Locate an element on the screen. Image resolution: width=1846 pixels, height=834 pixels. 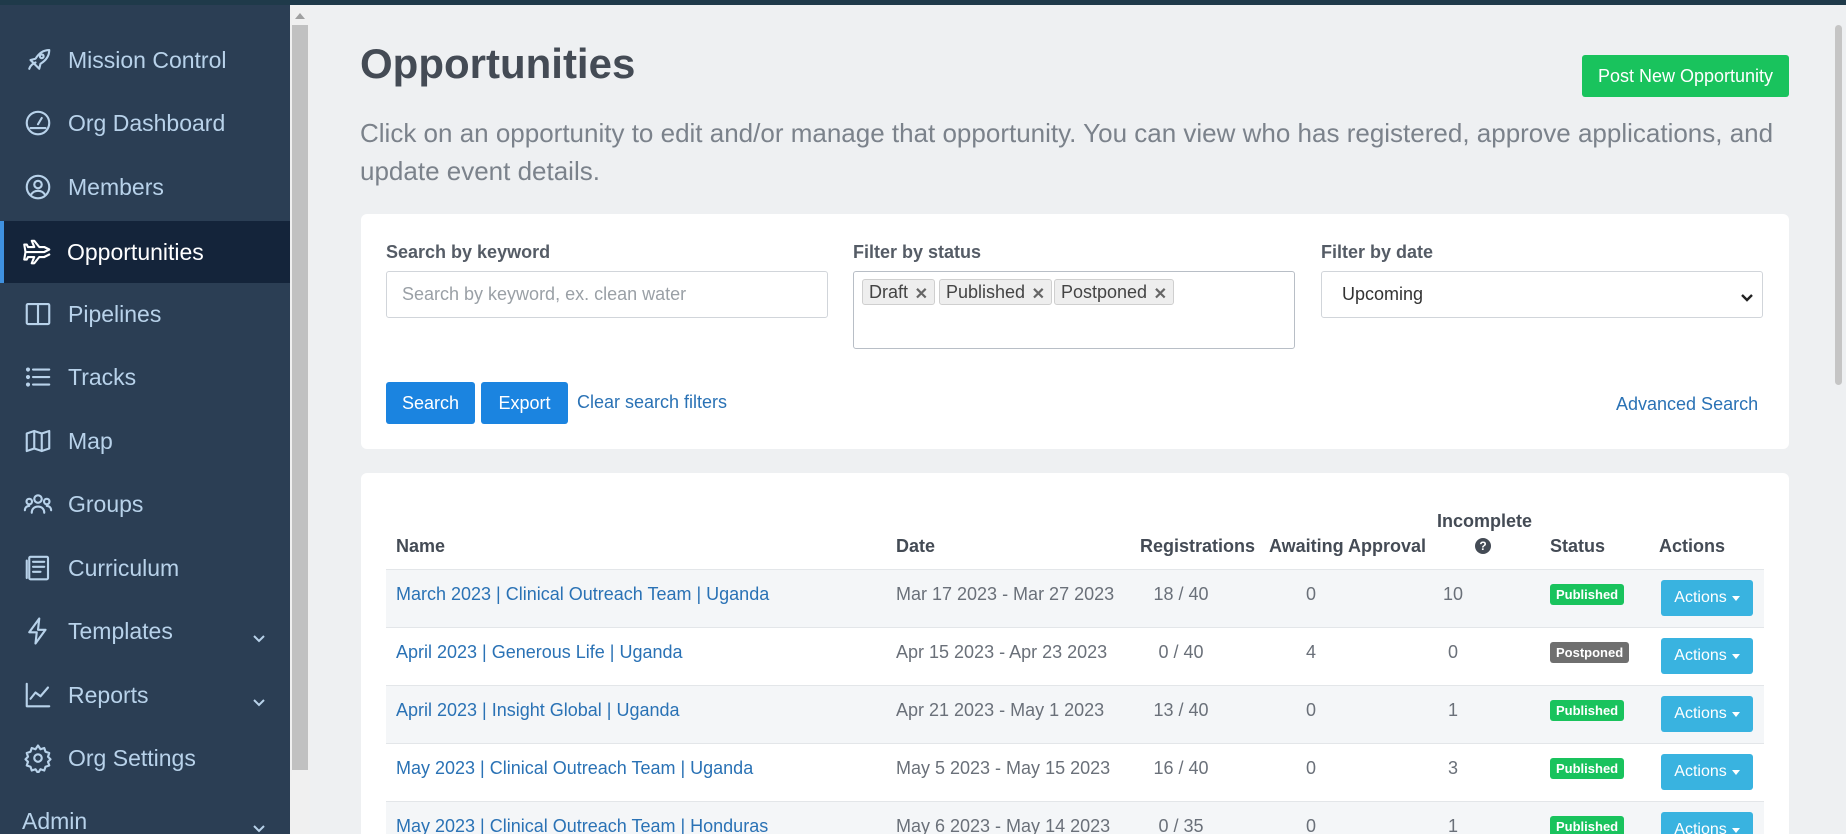
date-filter-select: Upcoming is located at coordinates (1542, 294).